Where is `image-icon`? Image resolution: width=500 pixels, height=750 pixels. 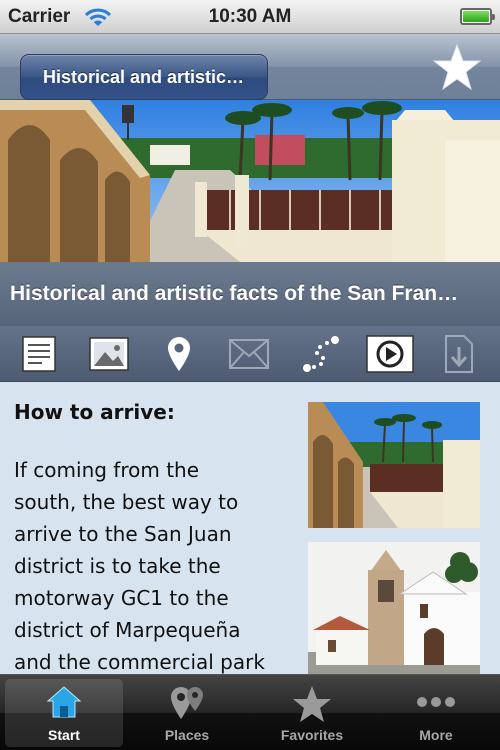
image-icon is located at coordinates (109, 354).